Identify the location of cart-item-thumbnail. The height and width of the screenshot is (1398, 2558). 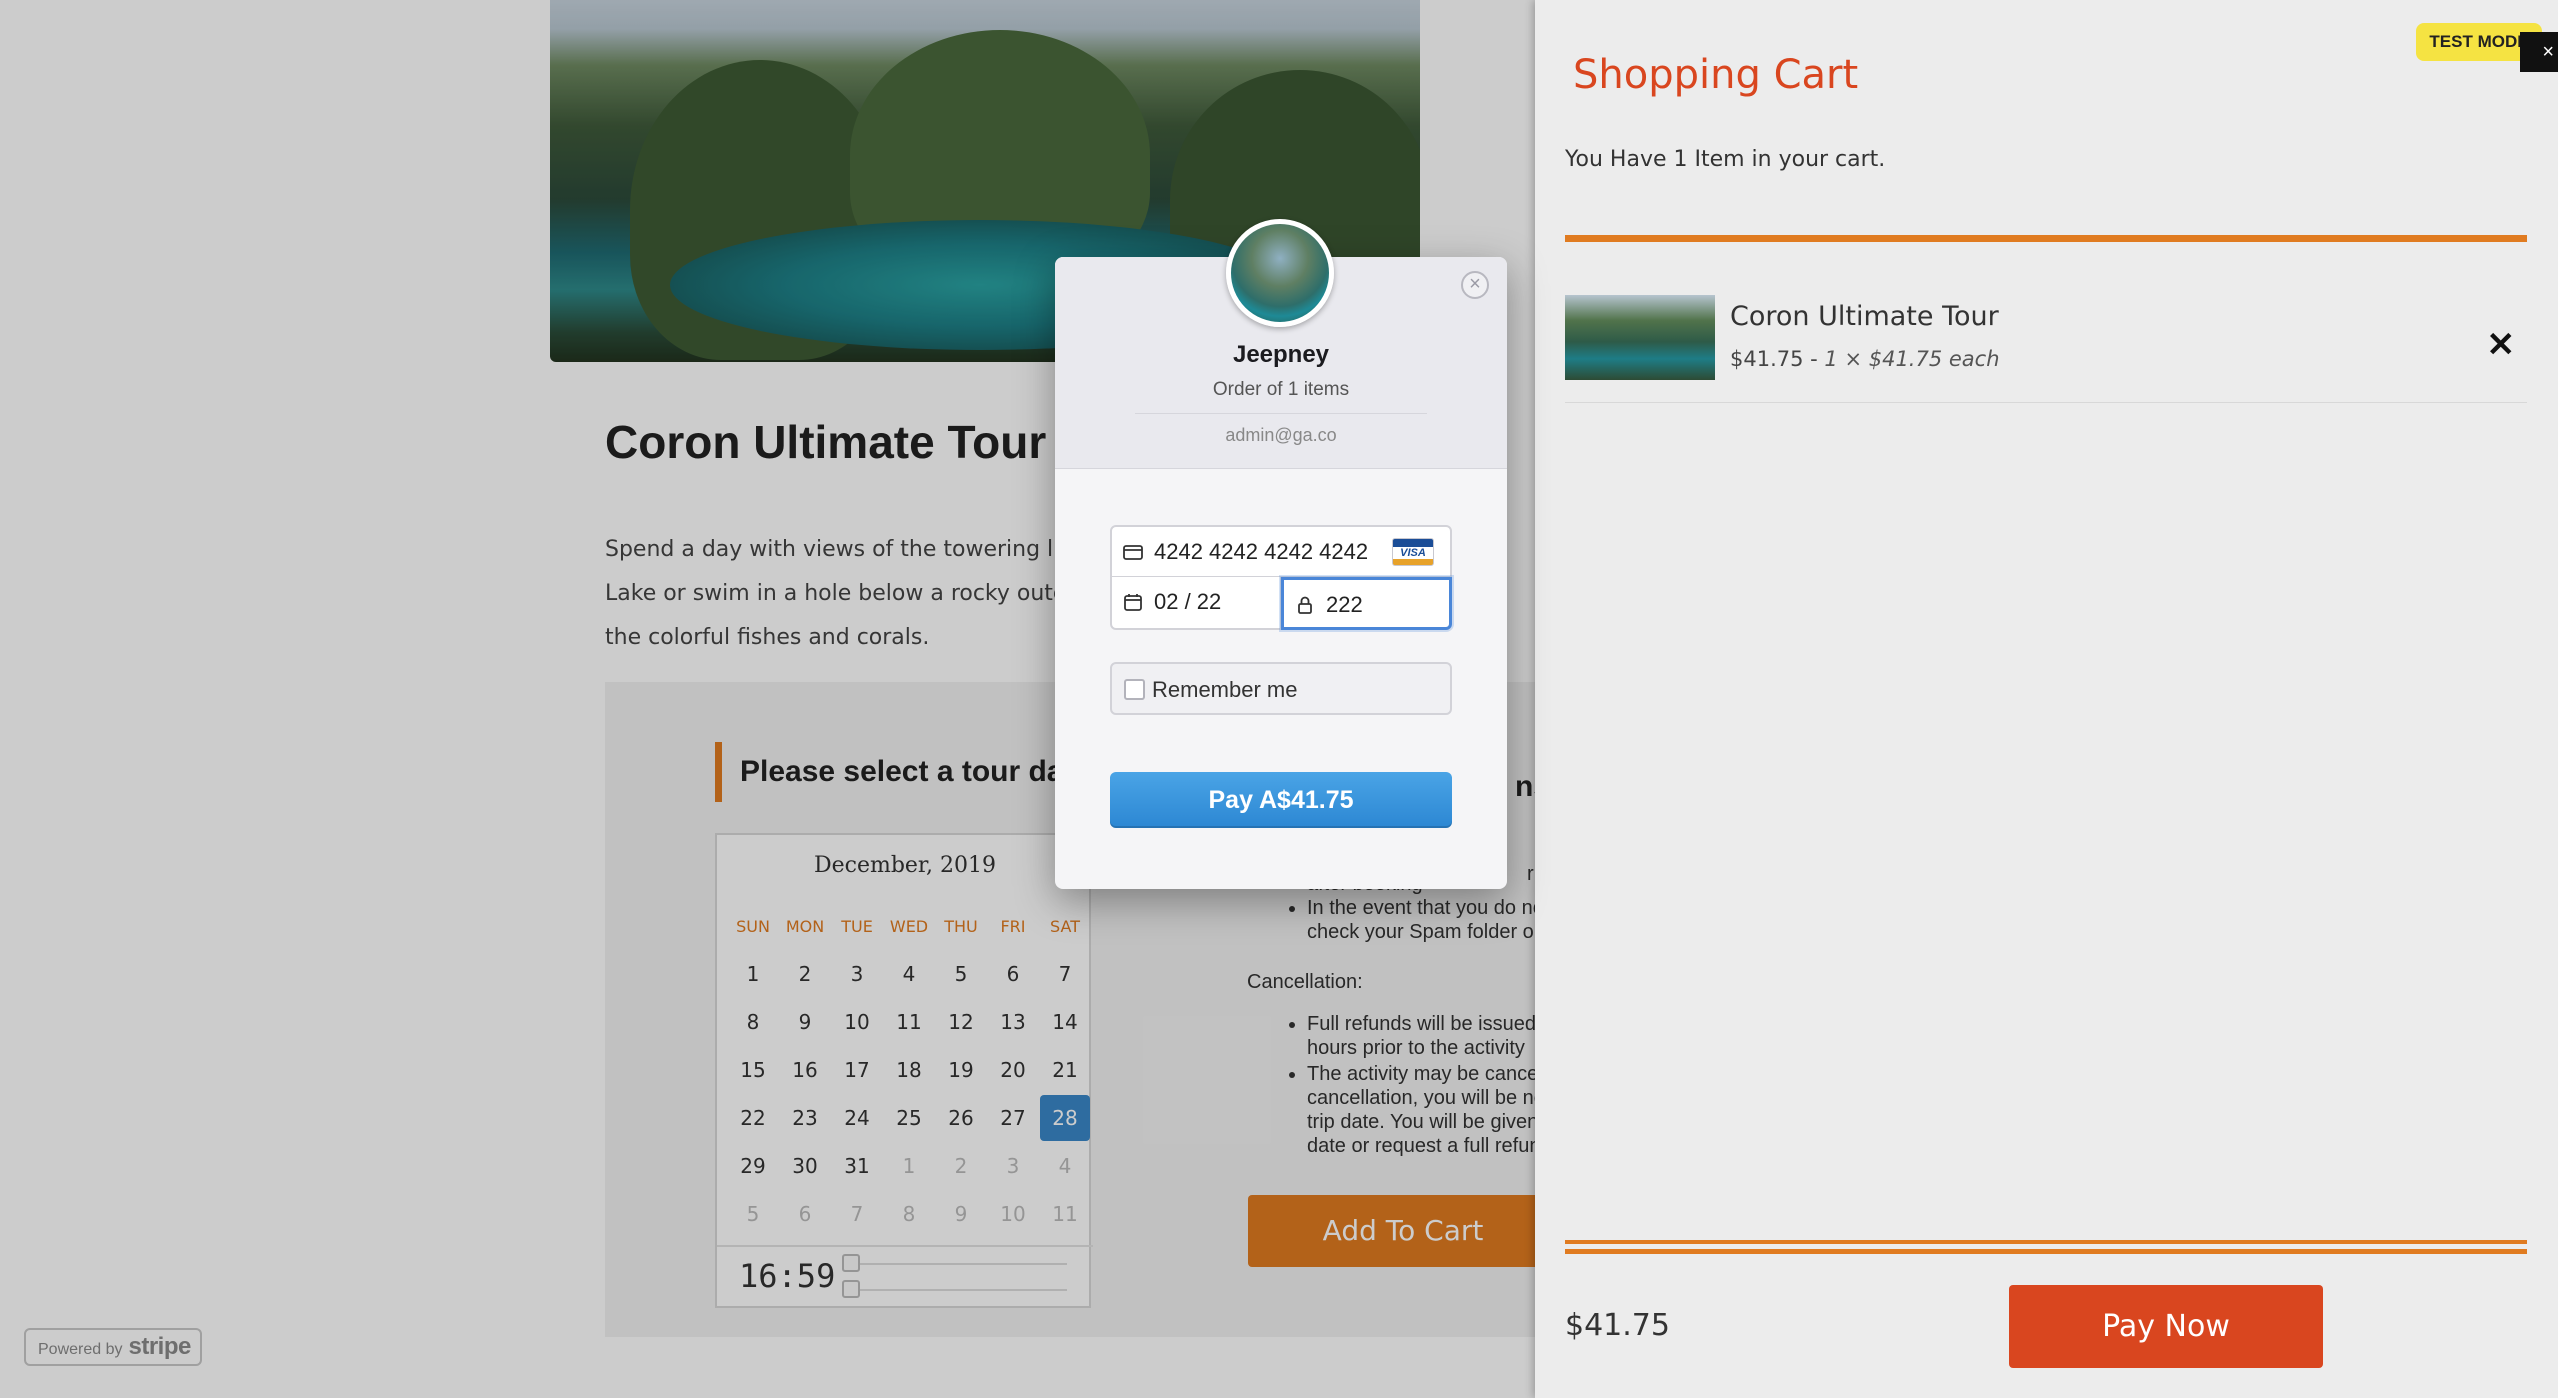
(1640, 337).